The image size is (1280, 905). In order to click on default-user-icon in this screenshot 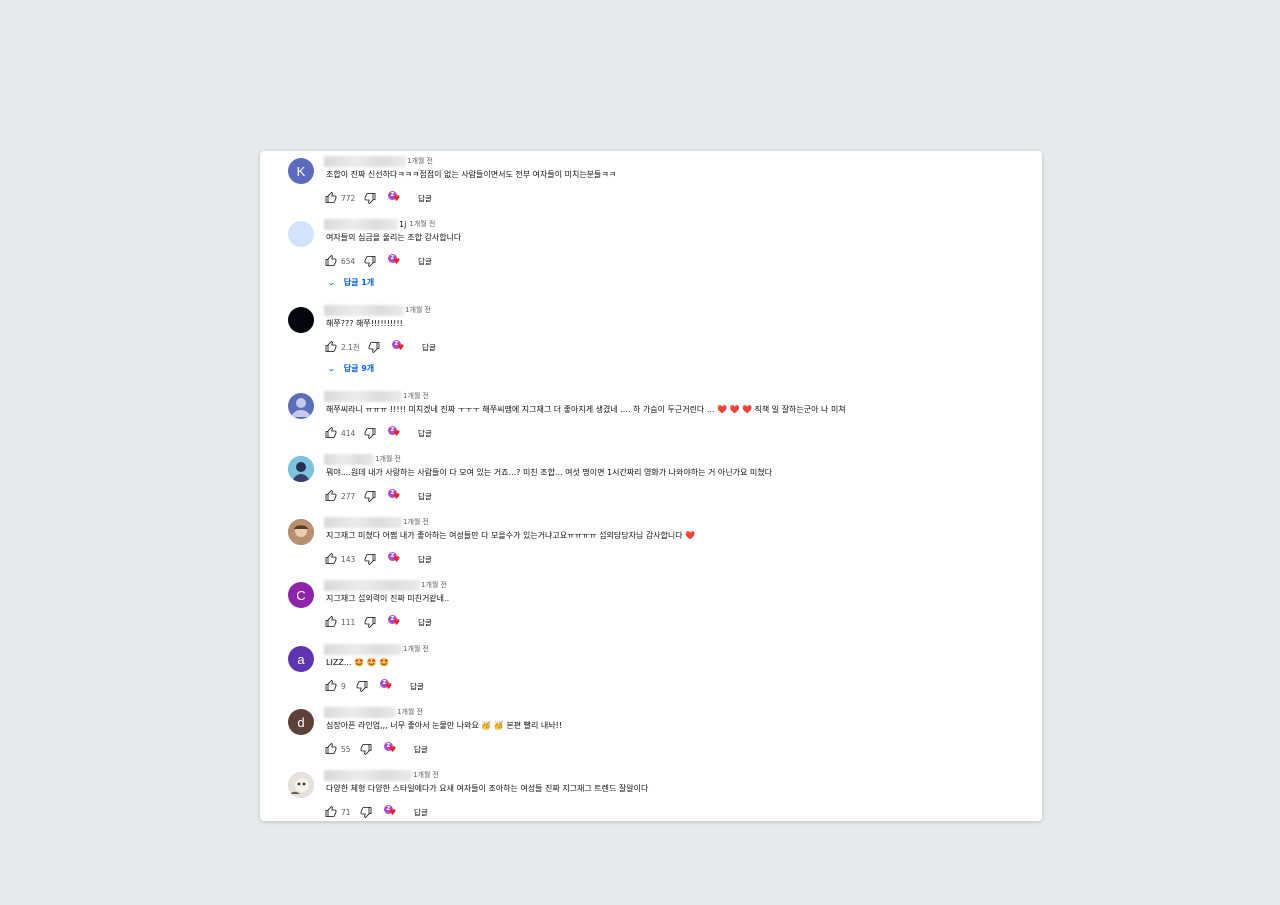, I will do `click(301, 407)`.